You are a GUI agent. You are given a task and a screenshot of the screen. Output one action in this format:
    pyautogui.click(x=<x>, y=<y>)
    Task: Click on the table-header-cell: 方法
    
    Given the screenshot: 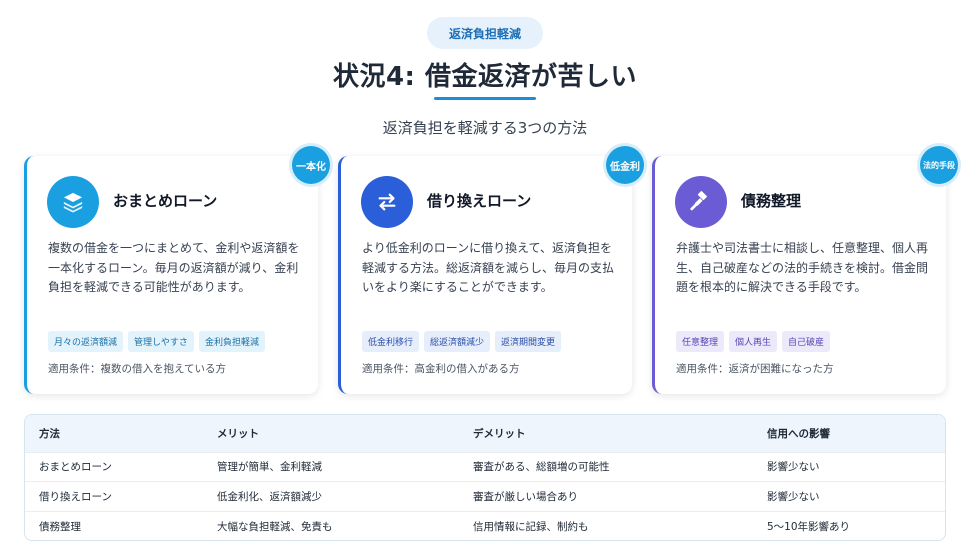 What is the action you would take?
    pyautogui.click(x=49, y=433)
    